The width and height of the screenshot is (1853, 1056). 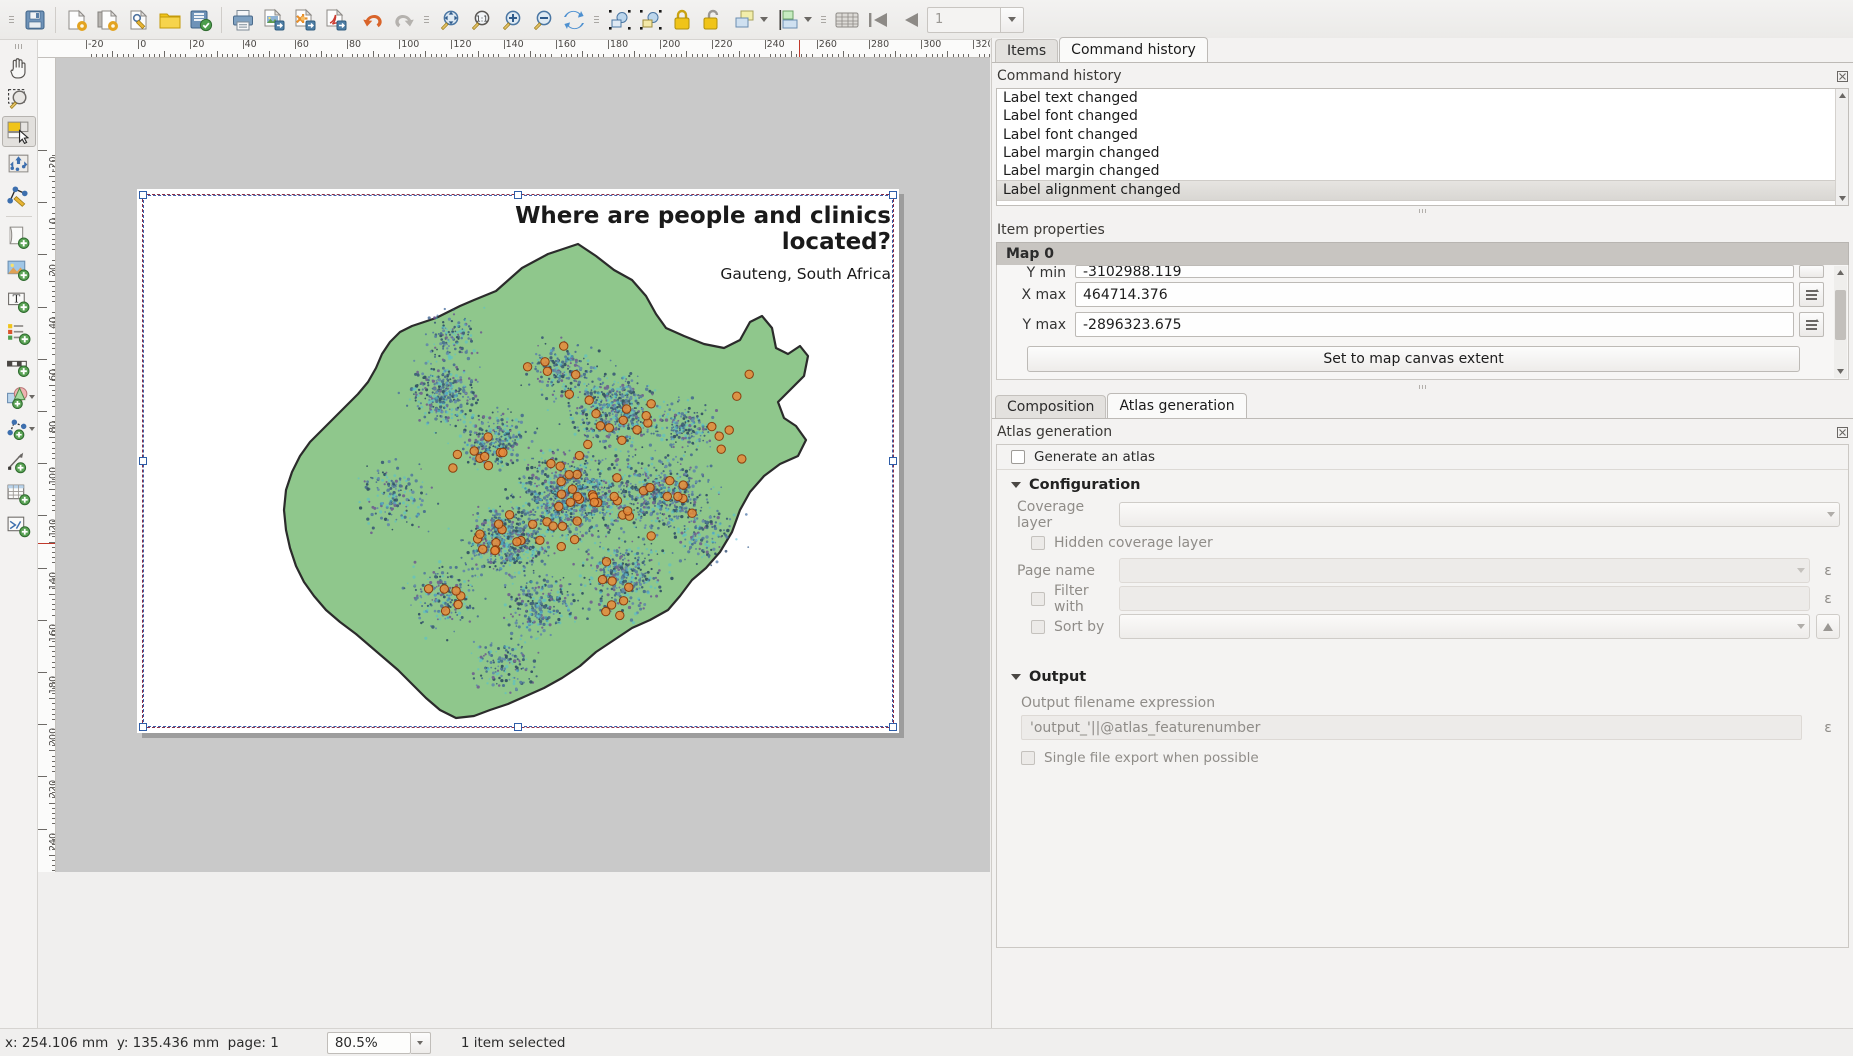 What do you see at coordinates (1840, 371) in the screenshot?
I see `props-scroll-down-icon` at bounding box center [1840, 371].